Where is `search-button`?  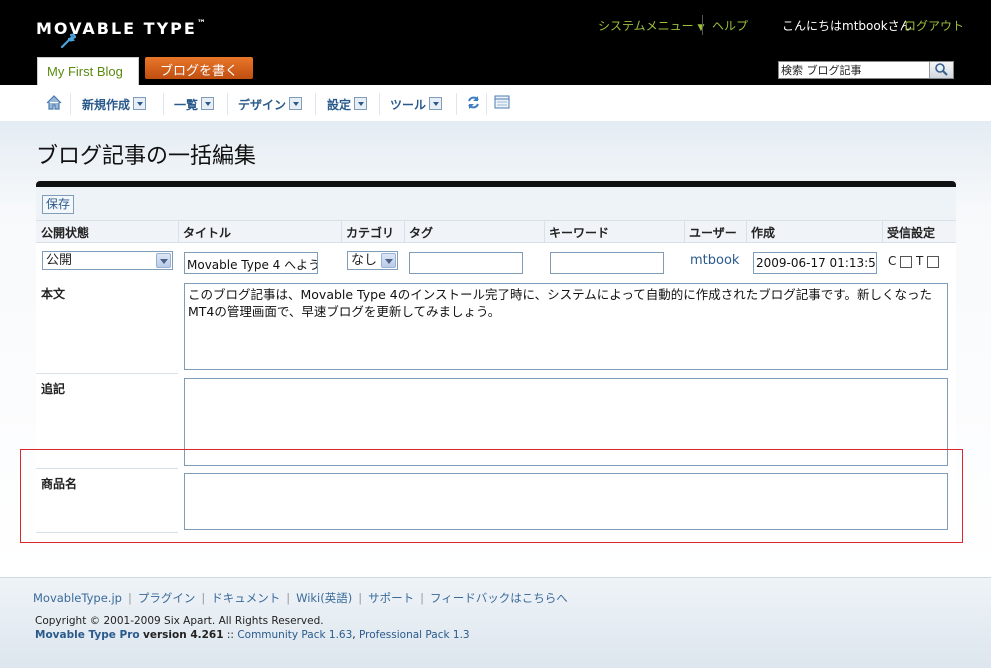 search-button is located at coordinates (941, 70).